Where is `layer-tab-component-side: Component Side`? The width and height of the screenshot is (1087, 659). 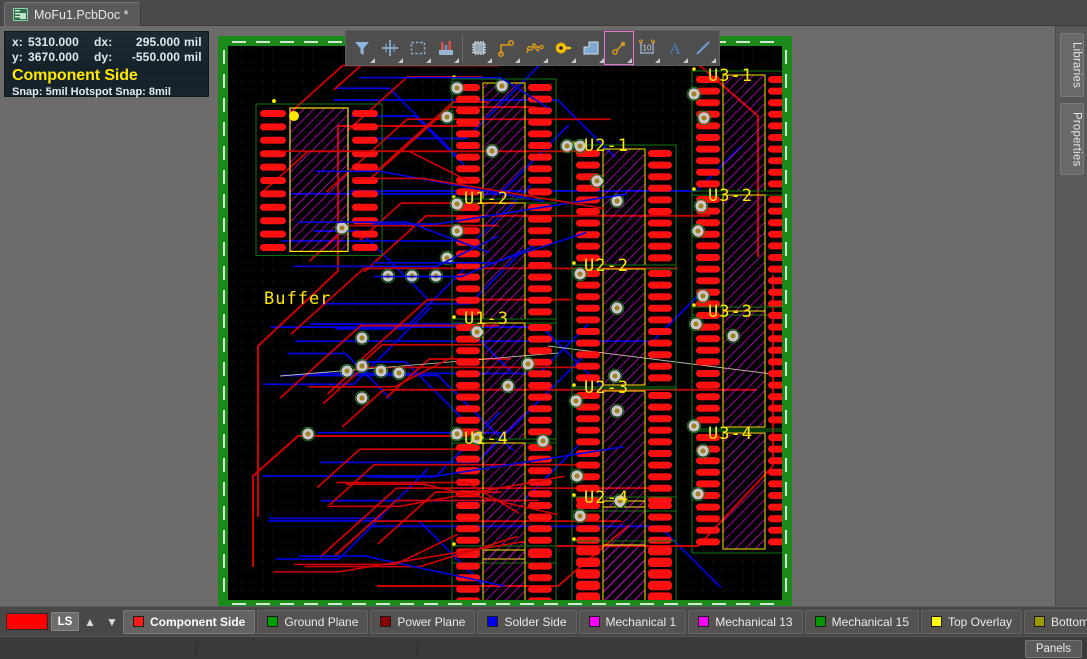 layer-tab-component-side: Component Side is located at coordinates (189, 621).